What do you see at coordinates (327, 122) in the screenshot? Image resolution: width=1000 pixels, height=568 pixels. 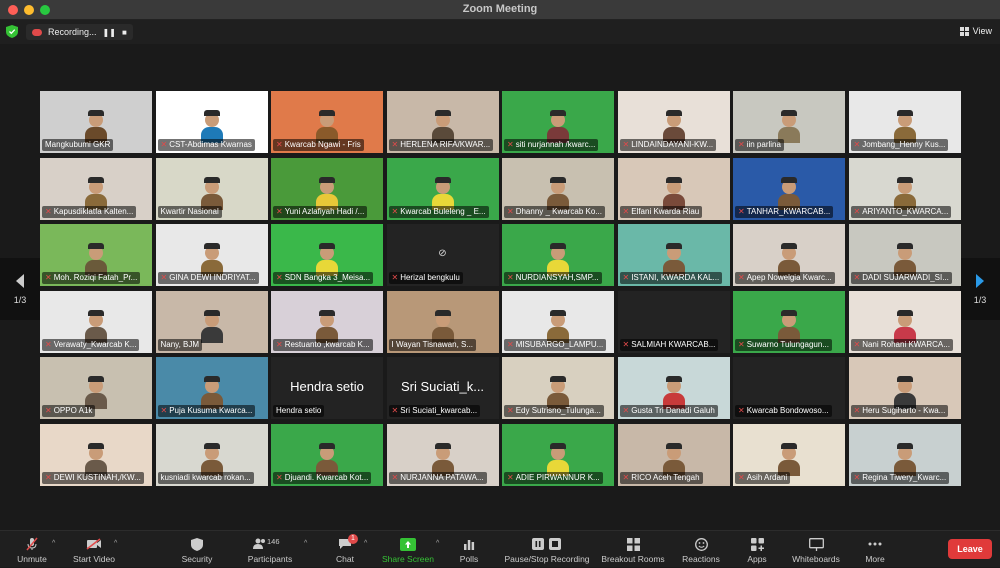 I see `participant-tile: ✕ Kwarcab Ngawi - Fris` at bounding box center [327, 122].